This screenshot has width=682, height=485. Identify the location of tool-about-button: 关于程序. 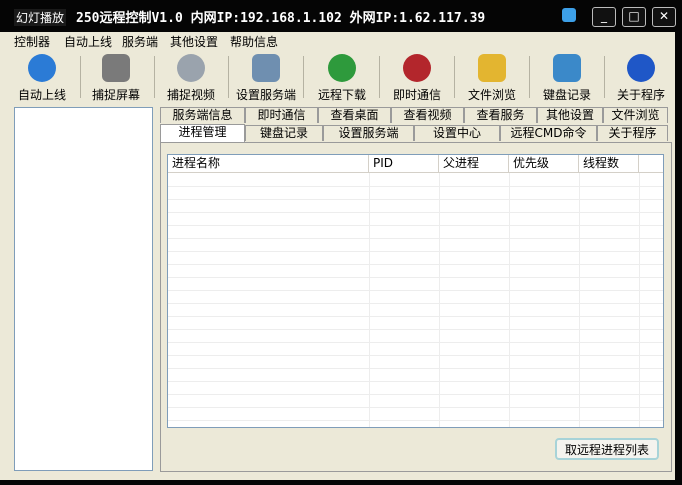
(641, 77).